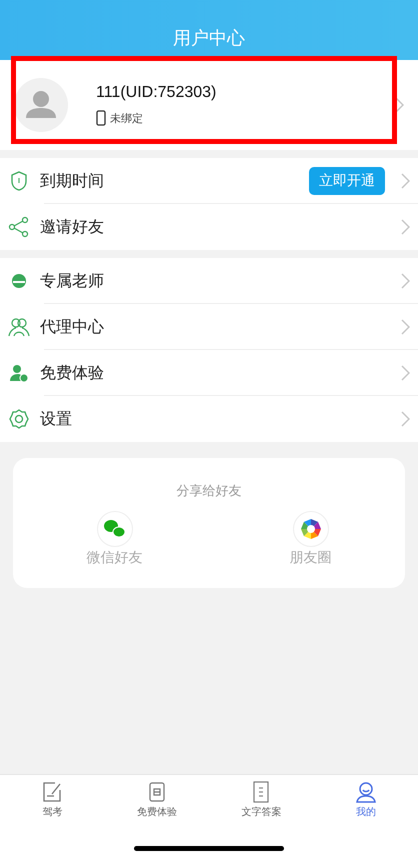  What do you see at coordinates (114, 529) in the screenshot?
I see `chat-bubbles-icon` at bounding box center [114, 529].